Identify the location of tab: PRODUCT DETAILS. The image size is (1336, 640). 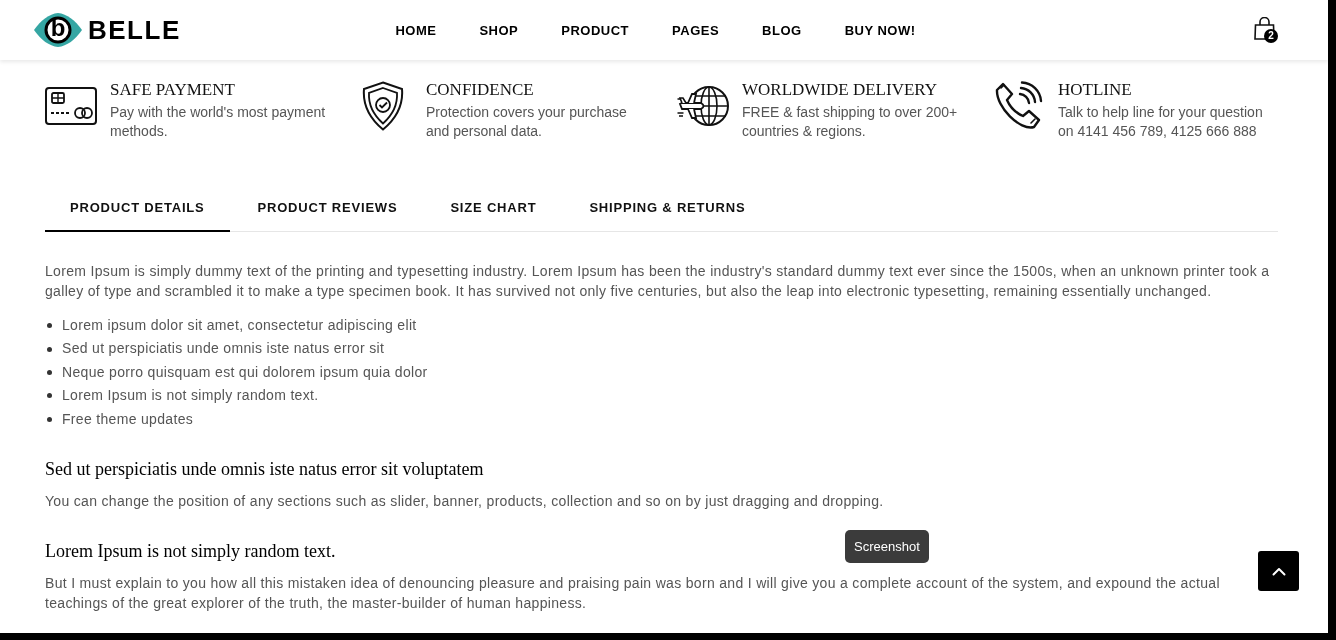
(137, 208).